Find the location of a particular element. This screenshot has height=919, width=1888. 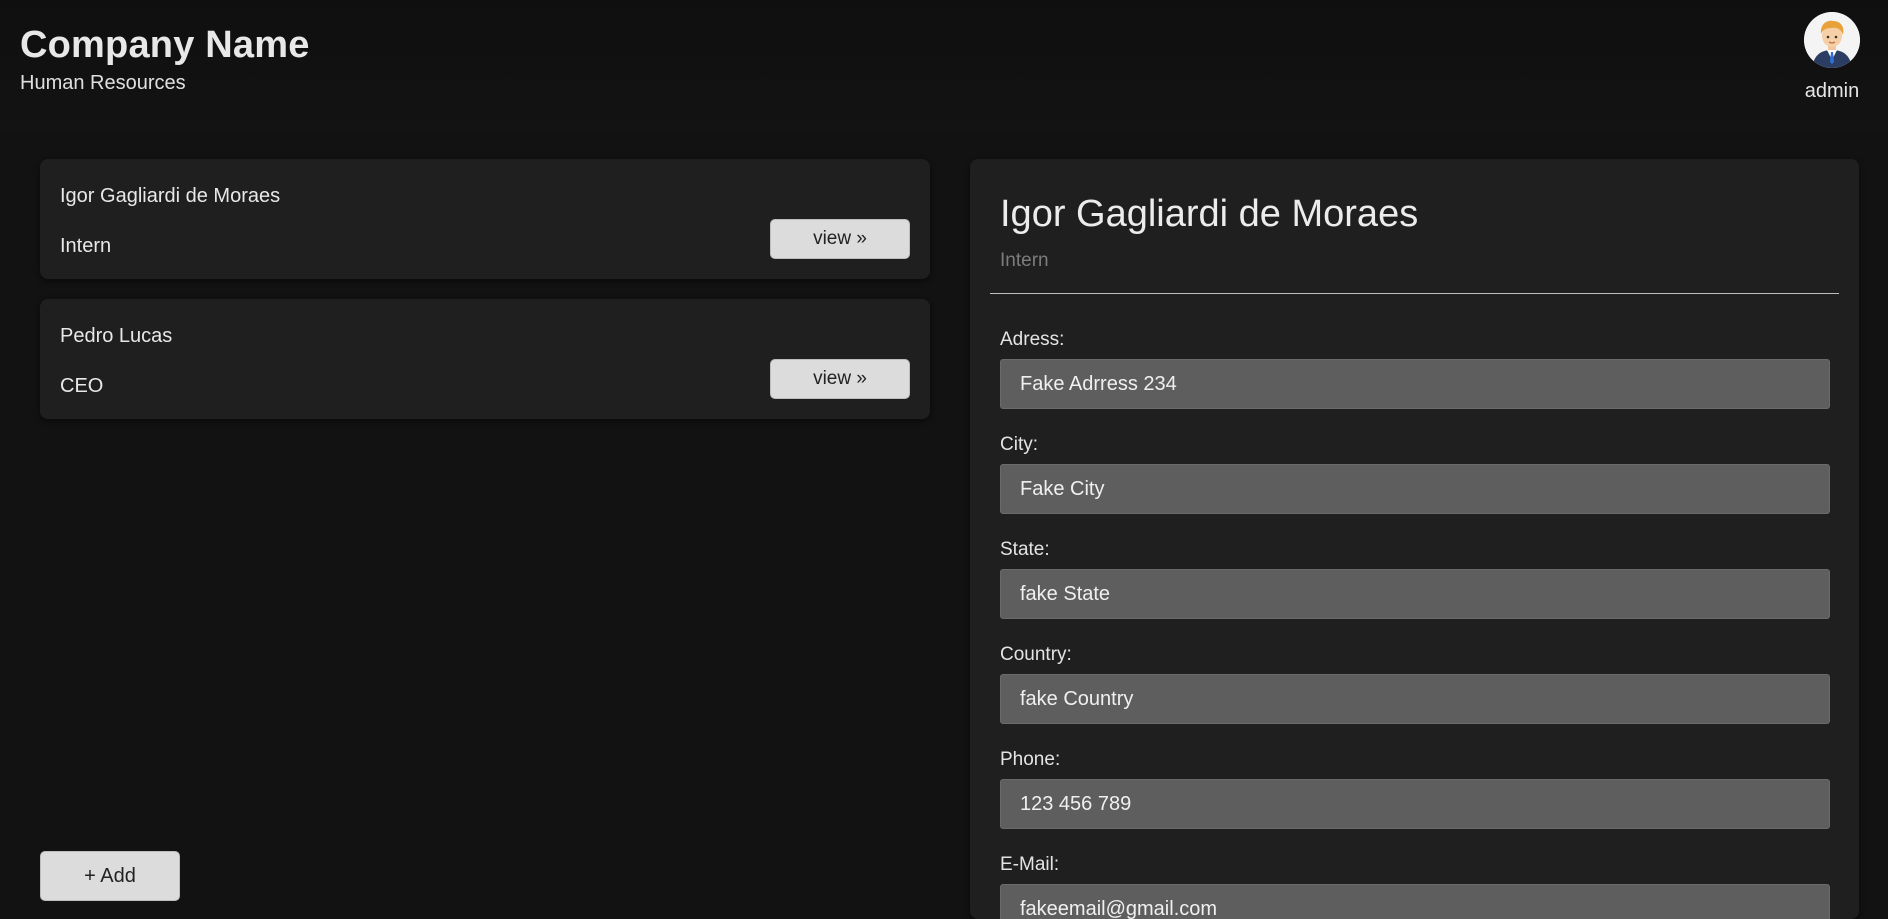

department-name: Human Resources is located at coordinates (103, 83).